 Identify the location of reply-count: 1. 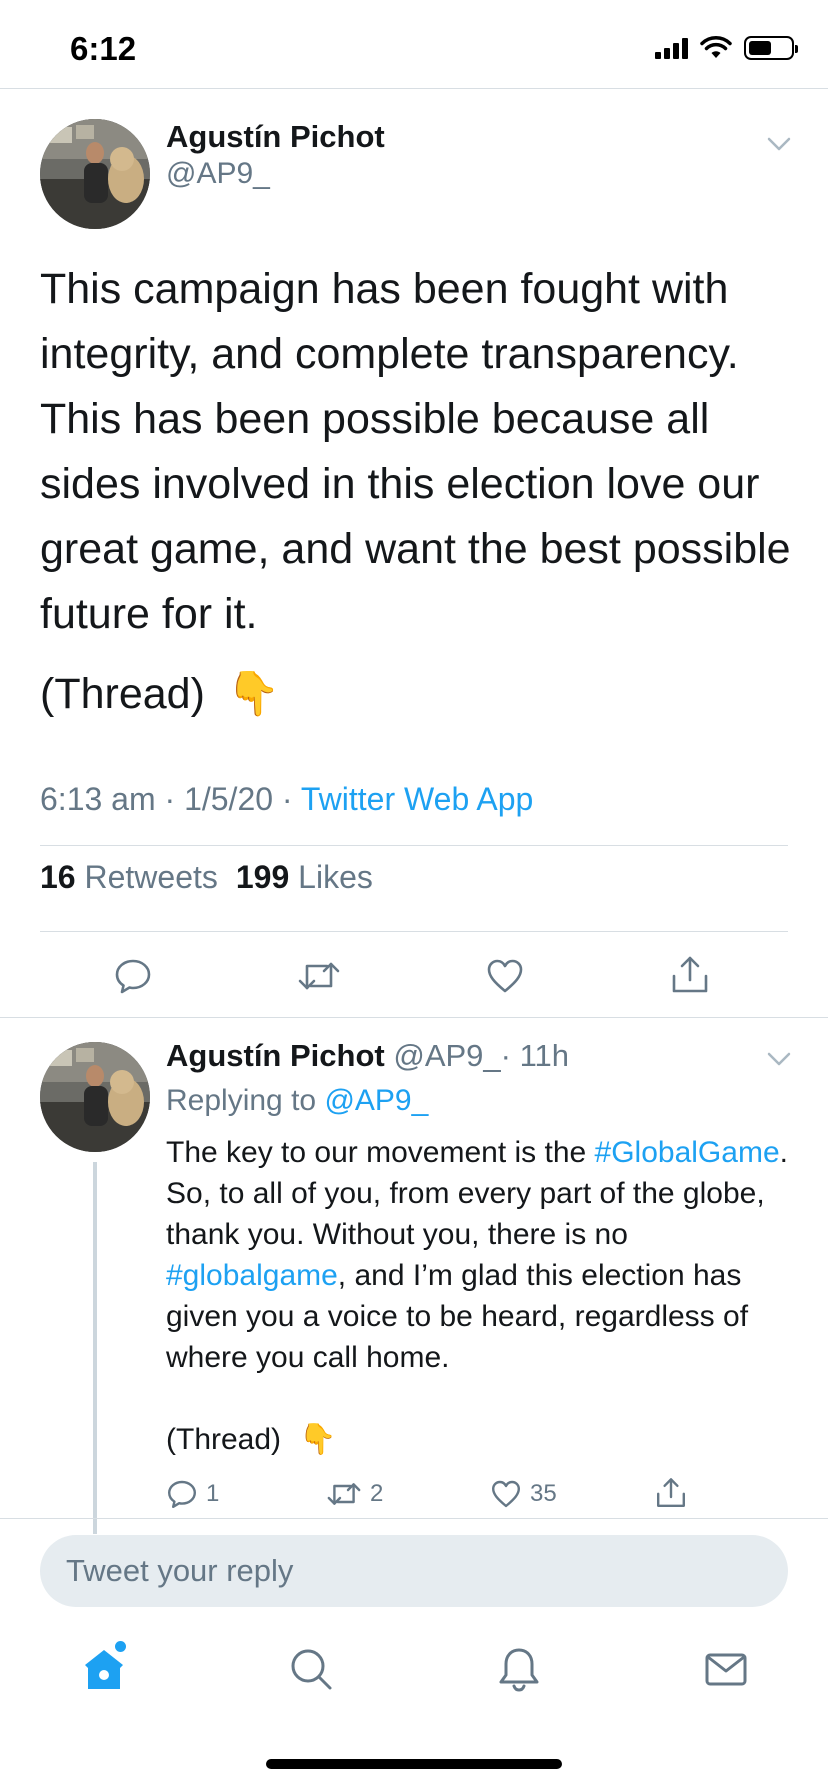
(213, 1493).